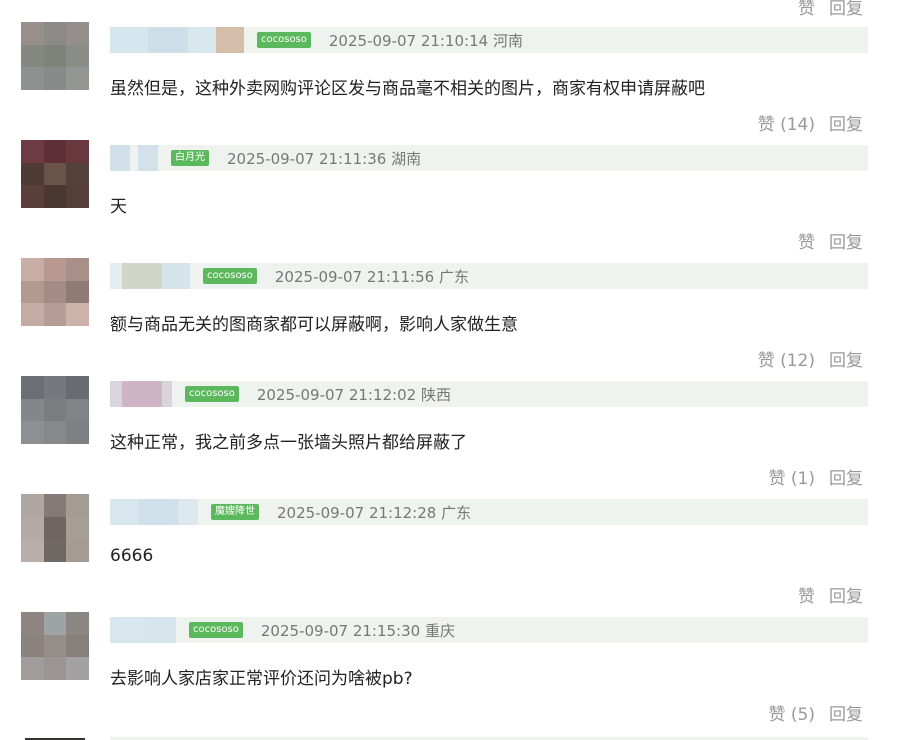 This screenshot has height=740, width=905. Describe the element at coordinates (314, 325) in the screenshot. I see `comment-text: 额与商品无关的图商家都可以屏蔽啊，影响人家做生意` at that location.